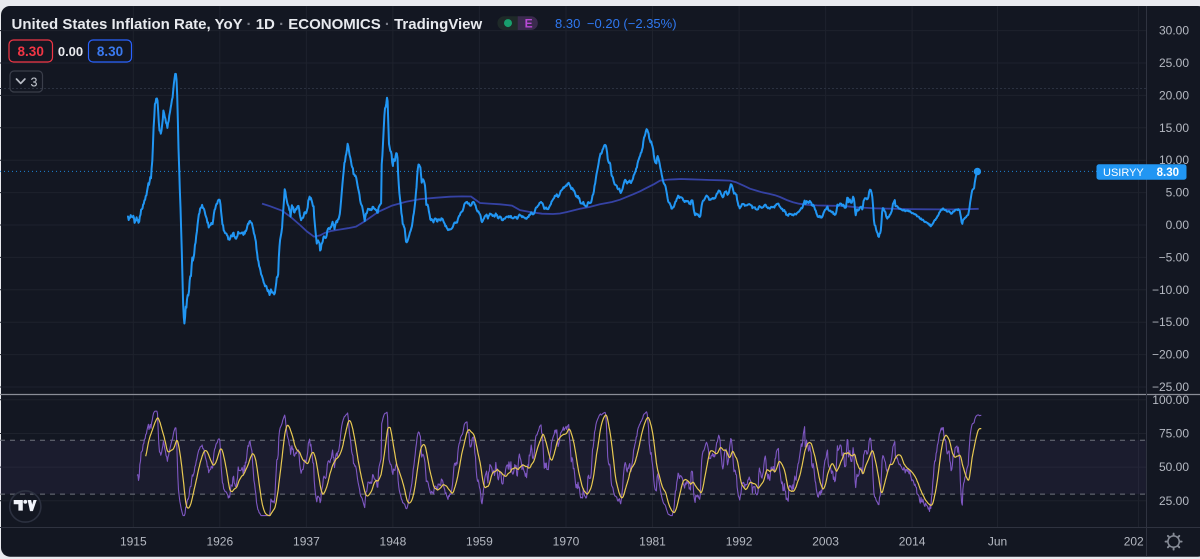 This screenshot has width=1200, height=559. I want to click on svg-text: 30.00, so click(1174, 31).